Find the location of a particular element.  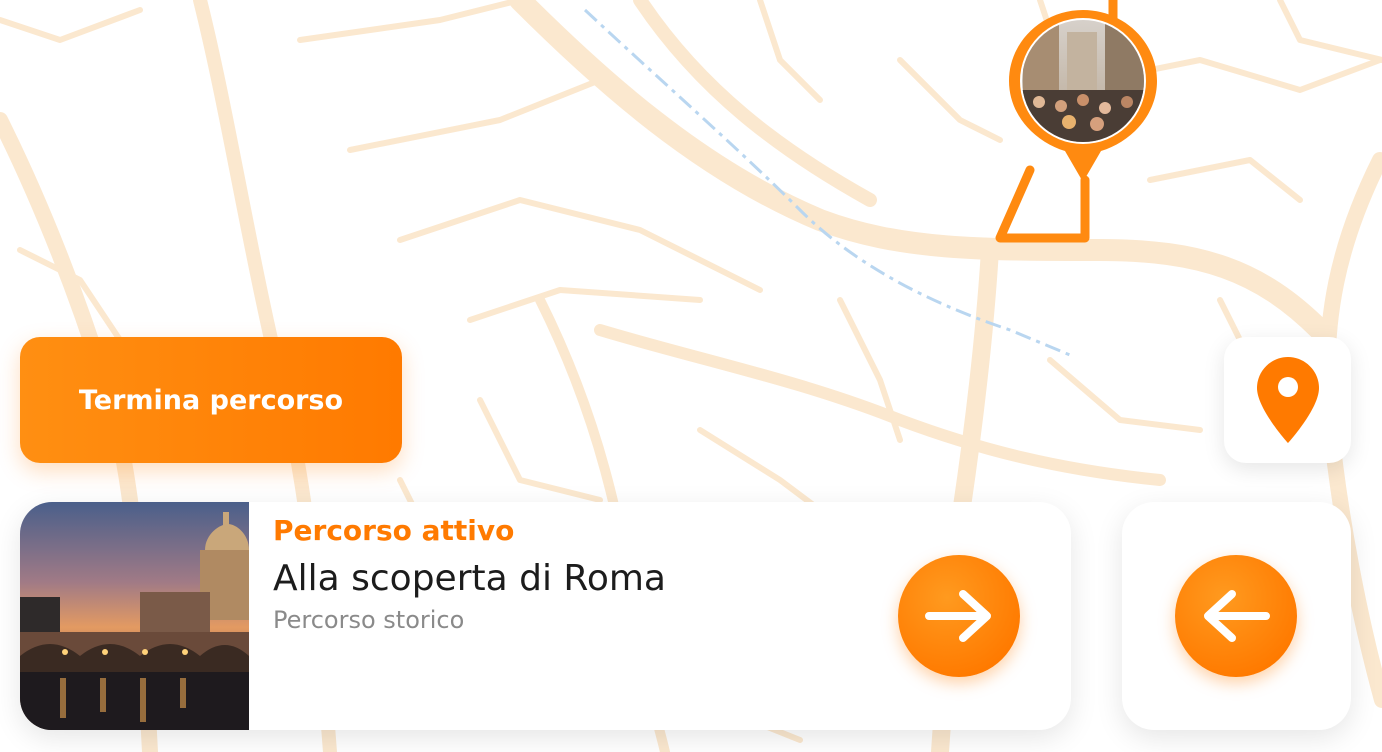

route-status-label: Percorso attivo is located at coordinates (394, 530).